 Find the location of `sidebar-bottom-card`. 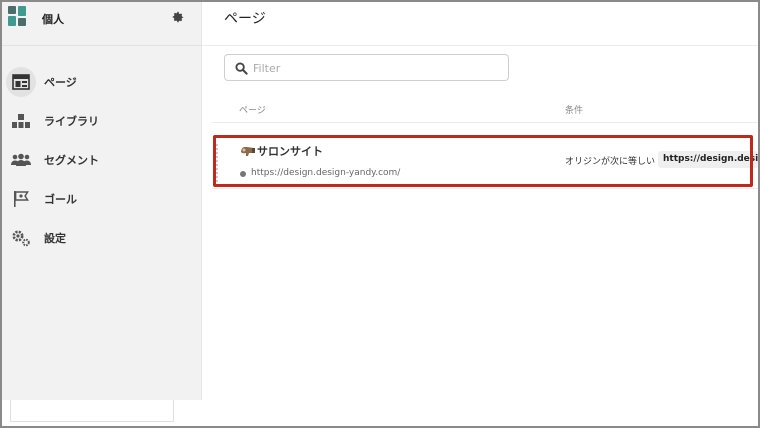

sidebar-bottom-card is located at coordinates (92, 411).